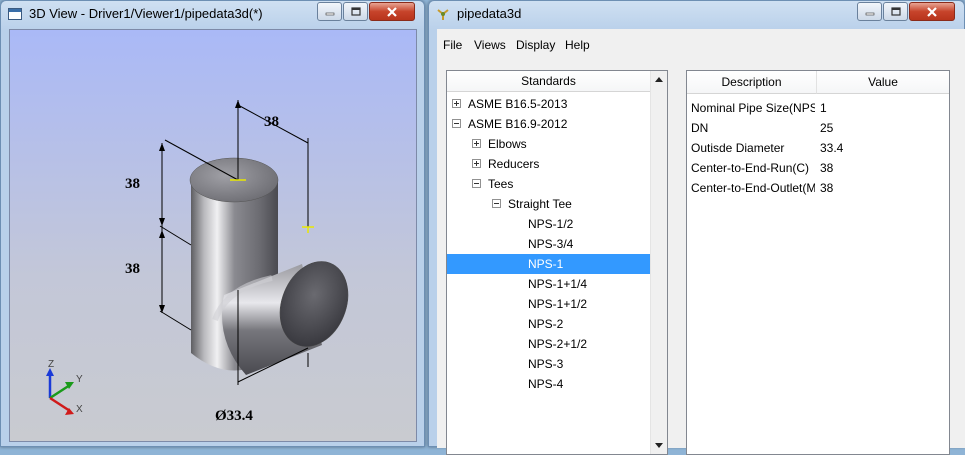  I want to click on tree-item-nps-3-4: NPS-3/4, so click(548, 244).